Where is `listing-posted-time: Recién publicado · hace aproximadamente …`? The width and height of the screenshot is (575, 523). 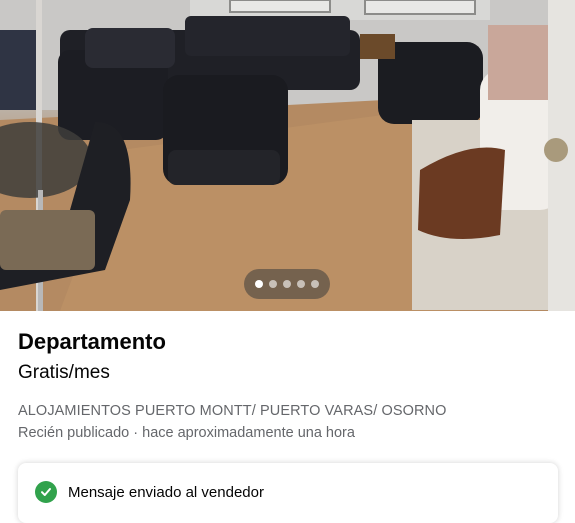
listing-posted-time: Recién publicado · hace aproximadamente … is located at coordinates (186, 433).